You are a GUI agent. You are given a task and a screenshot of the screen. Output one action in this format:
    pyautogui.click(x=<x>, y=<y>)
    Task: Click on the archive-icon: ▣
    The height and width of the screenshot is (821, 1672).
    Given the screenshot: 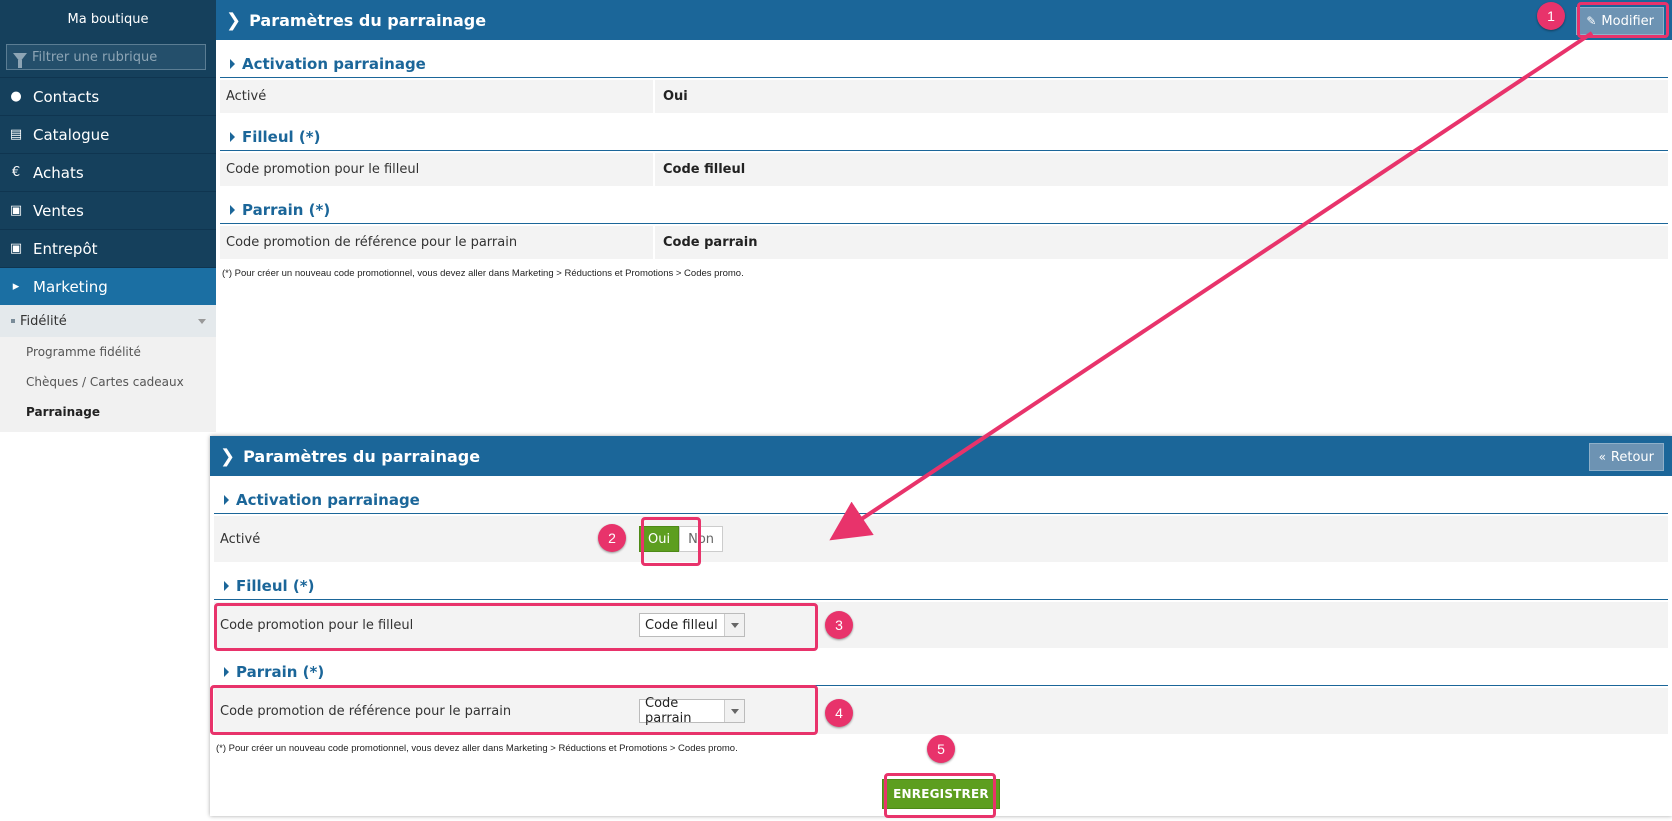 What is the action you would take?
    pyautogui.click(x=16, y=248)
    